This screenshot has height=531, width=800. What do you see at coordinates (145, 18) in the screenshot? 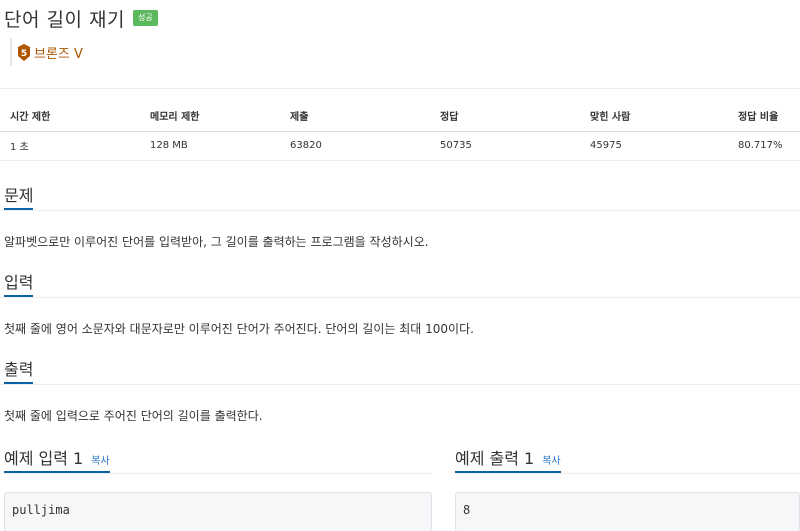
I see `status-badge: 성공` at bounding box center [145, 18].